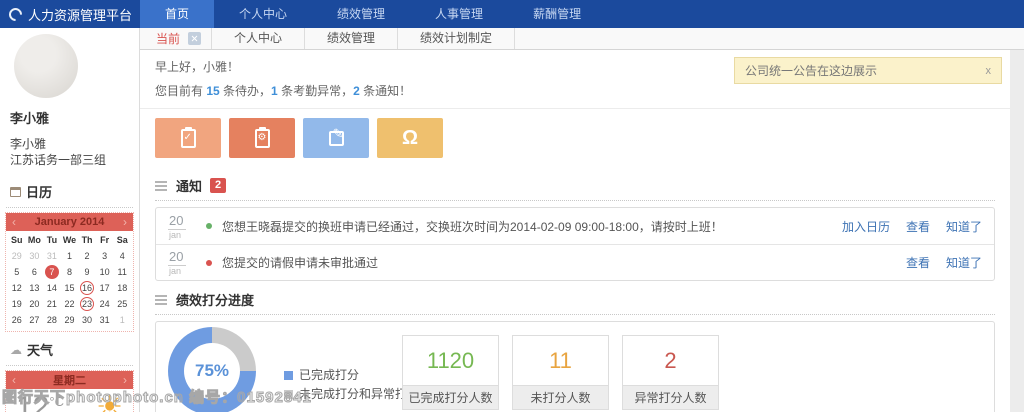 The height and width of the screenshot is (412, 1024). Describe the element at coordinates (87, 256) in the screenshot. I see `calendar-day: 2` at that location.